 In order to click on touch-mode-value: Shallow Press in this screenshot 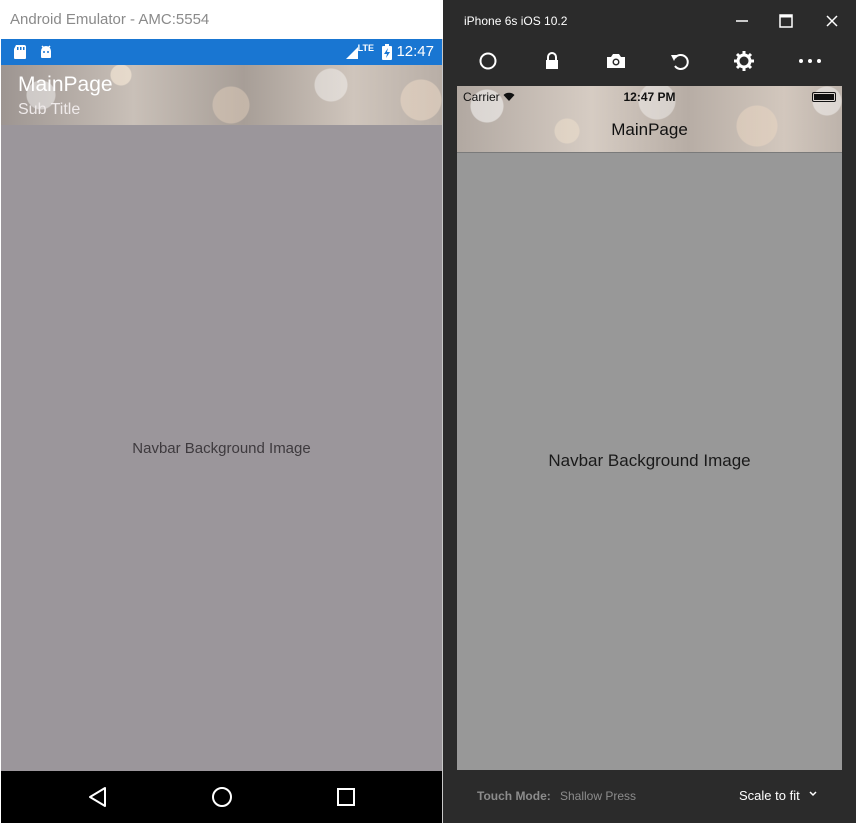, I will do `click(598, 796)`.